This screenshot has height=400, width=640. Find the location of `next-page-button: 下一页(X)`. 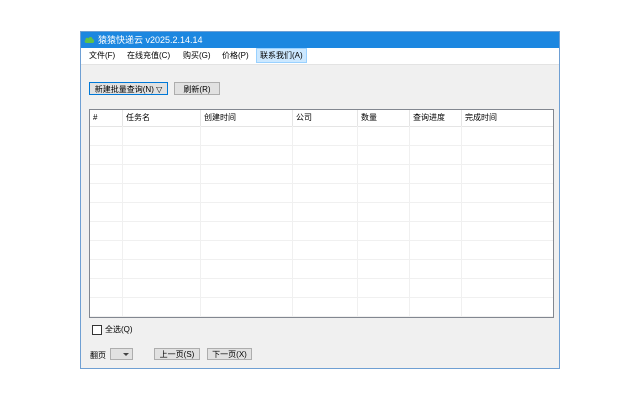

next-page-button: 下一页(X) is located at coordinates (229, 354).